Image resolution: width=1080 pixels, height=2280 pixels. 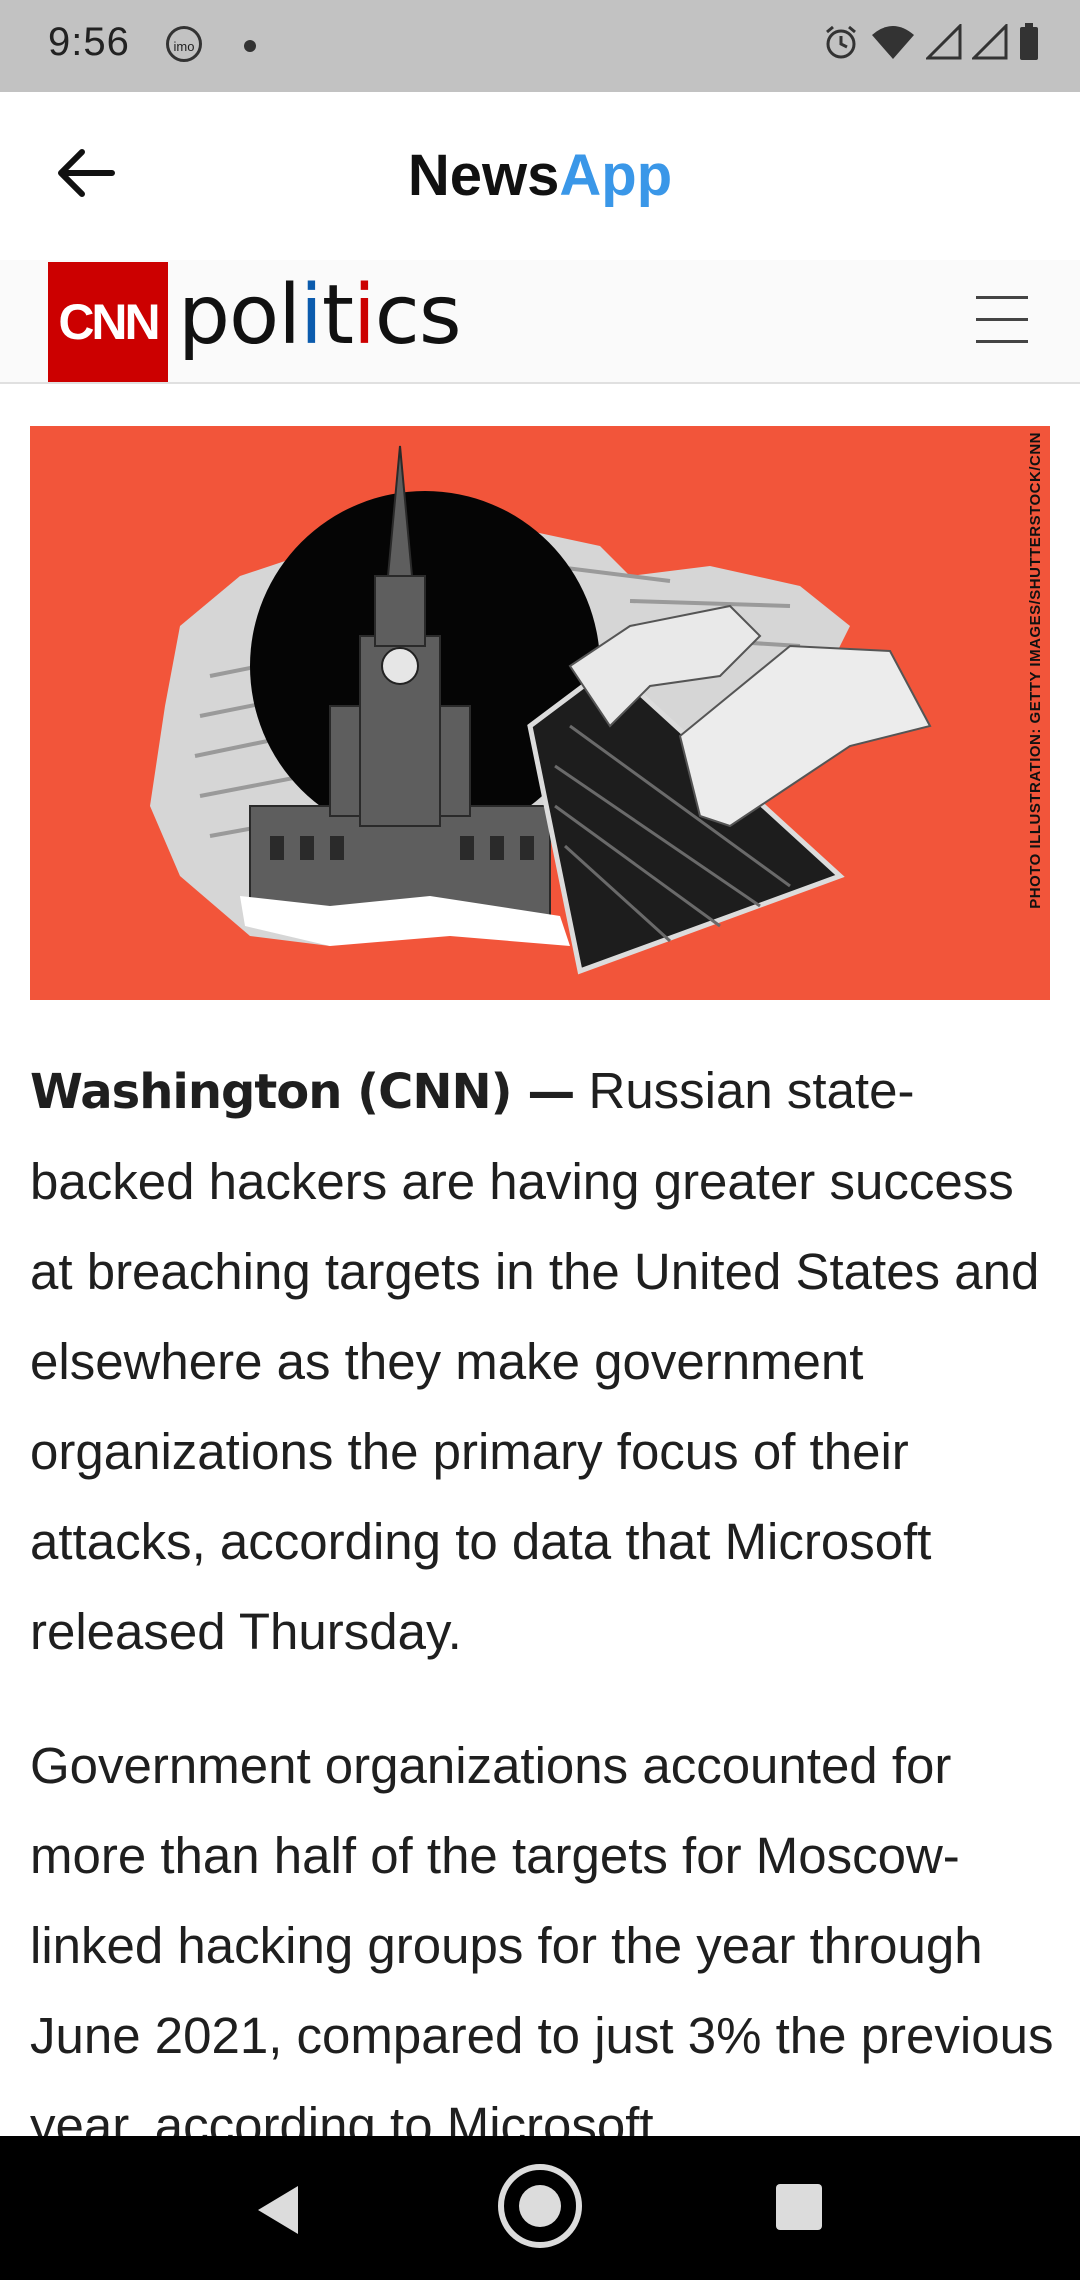 I want to click on status-icons, so click(x=931, y=42).